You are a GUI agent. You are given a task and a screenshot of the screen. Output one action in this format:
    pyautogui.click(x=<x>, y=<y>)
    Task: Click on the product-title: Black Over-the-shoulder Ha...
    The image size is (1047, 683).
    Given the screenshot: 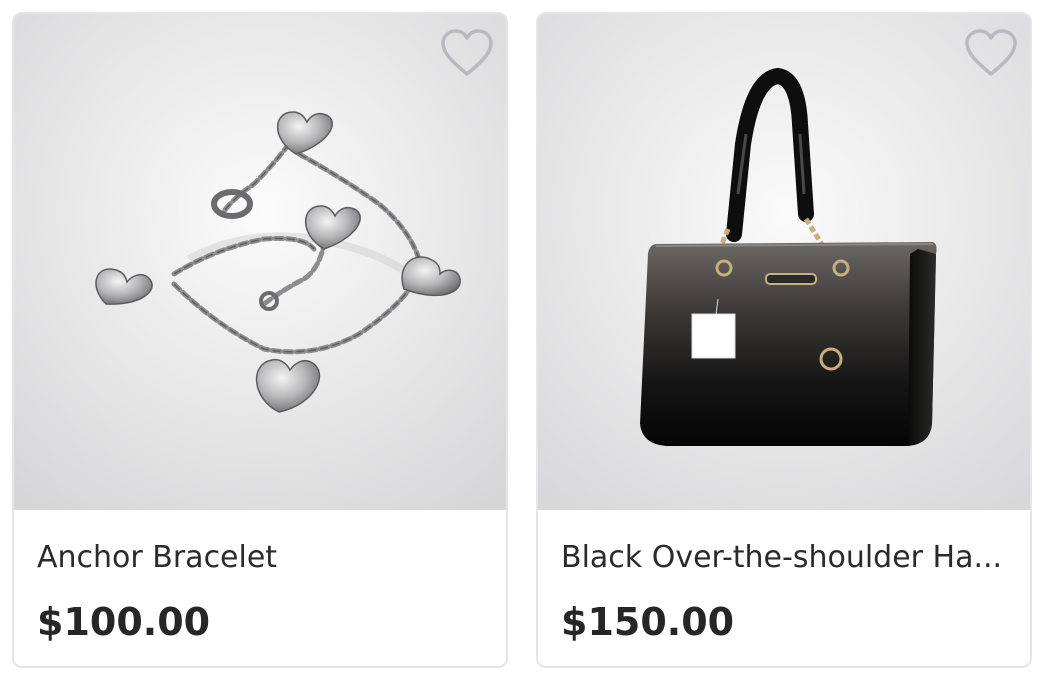 What is the action you would take?
    pyautogui.click(x=782, y=558)
    